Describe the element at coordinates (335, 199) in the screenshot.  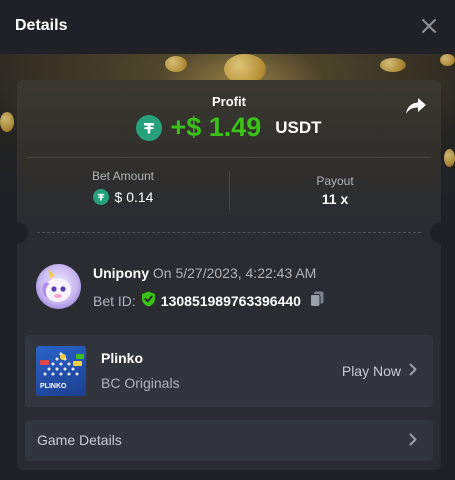
I see `payout-value: 11 x` at that location.